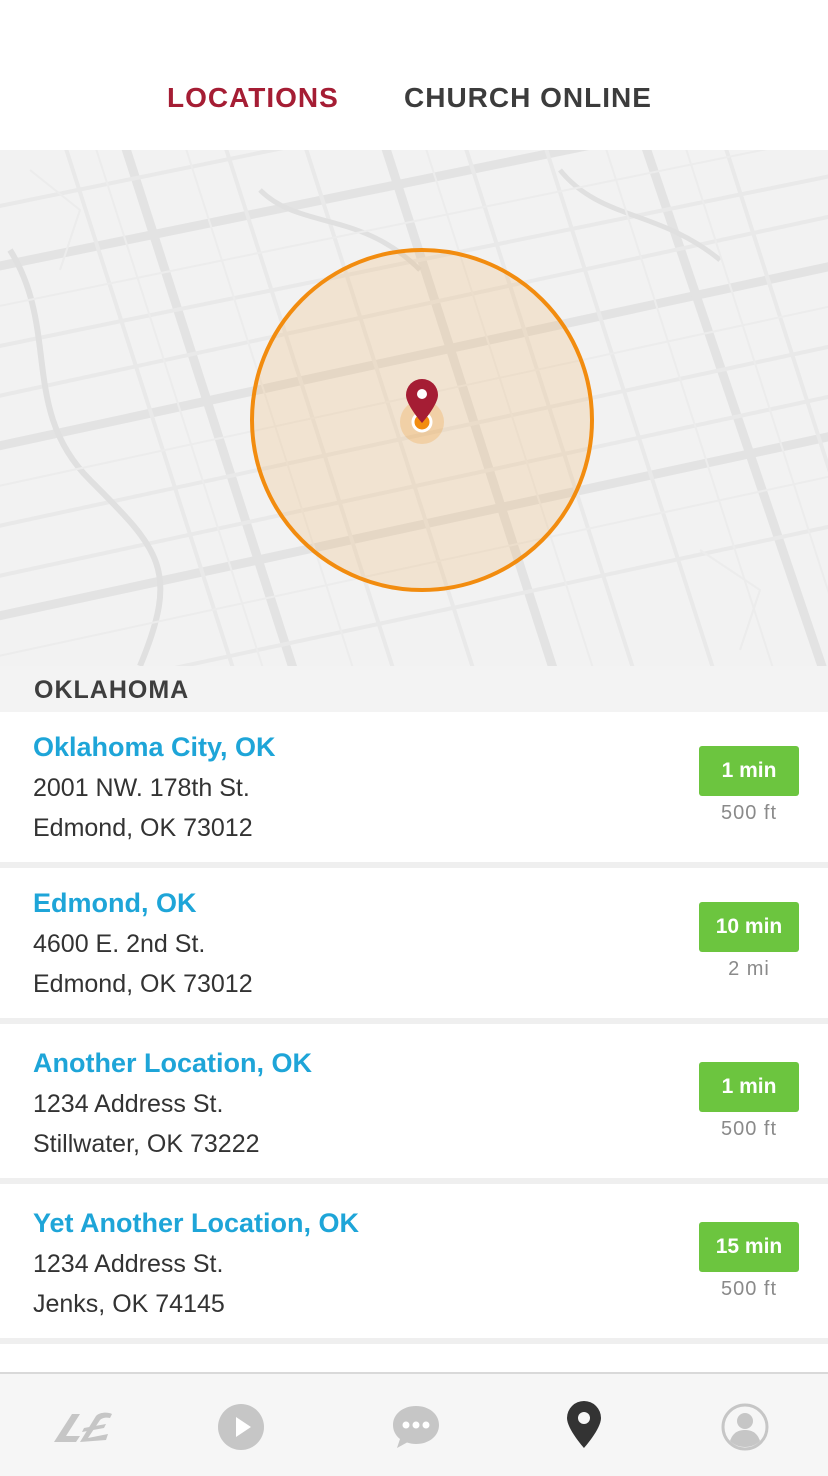 This screenshot has height=1476, width=828. I want to click on location-name: Edmond, OK, so click(115, 903).